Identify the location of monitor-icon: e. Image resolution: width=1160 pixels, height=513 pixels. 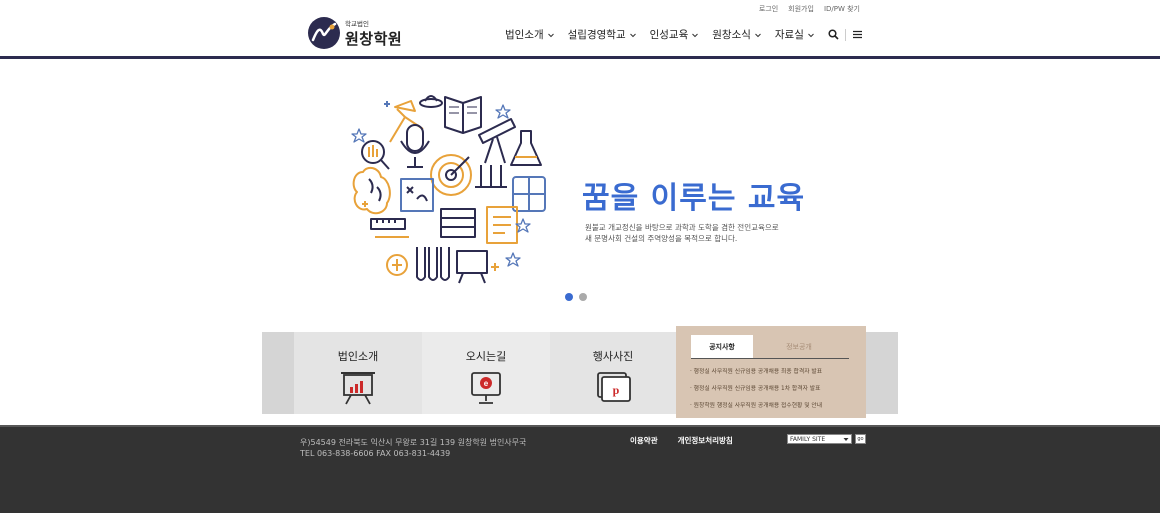
(486, 388).